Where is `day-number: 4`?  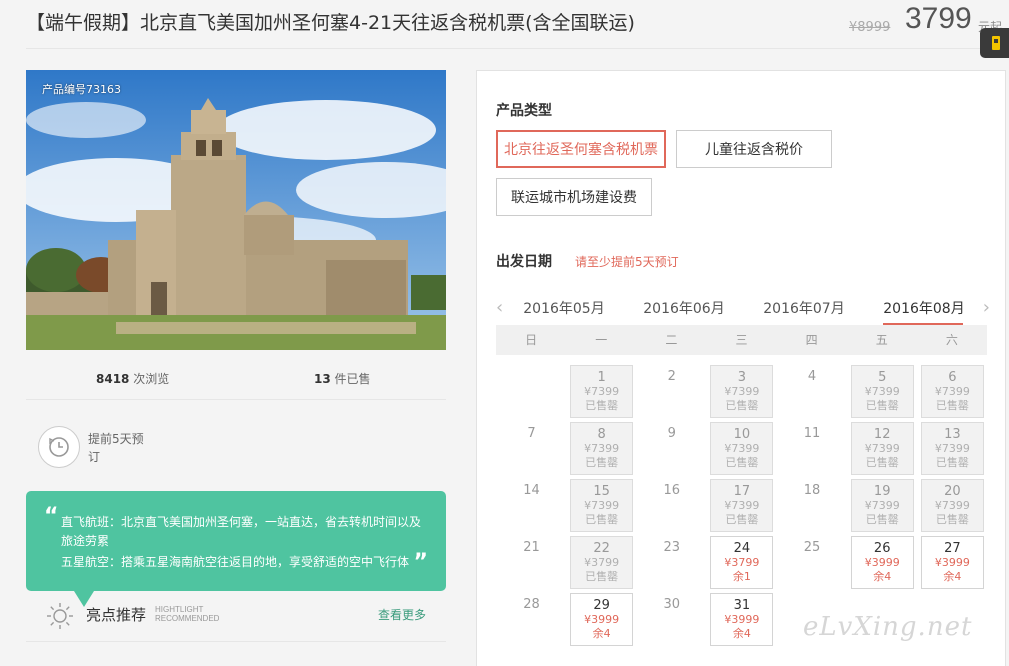 day-number: 4 is located at coordinates (812, 376).